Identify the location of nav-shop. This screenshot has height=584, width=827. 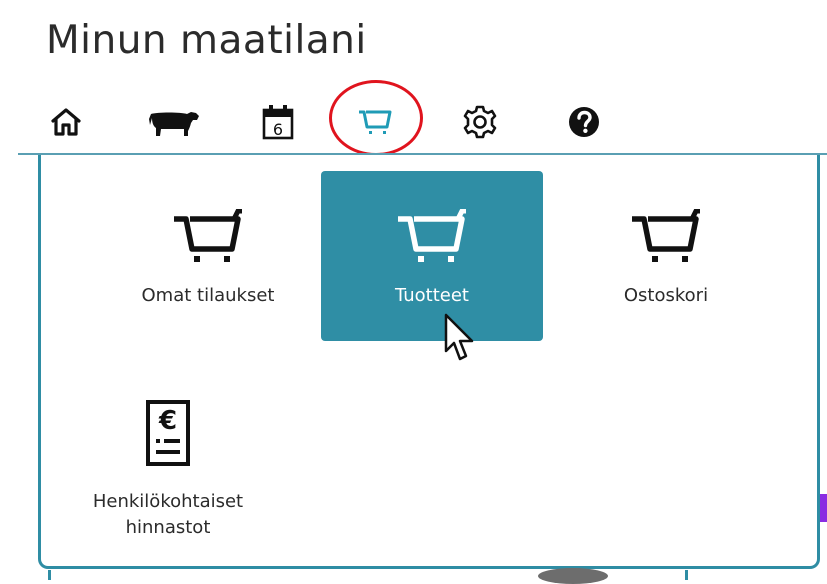
(375, 122).